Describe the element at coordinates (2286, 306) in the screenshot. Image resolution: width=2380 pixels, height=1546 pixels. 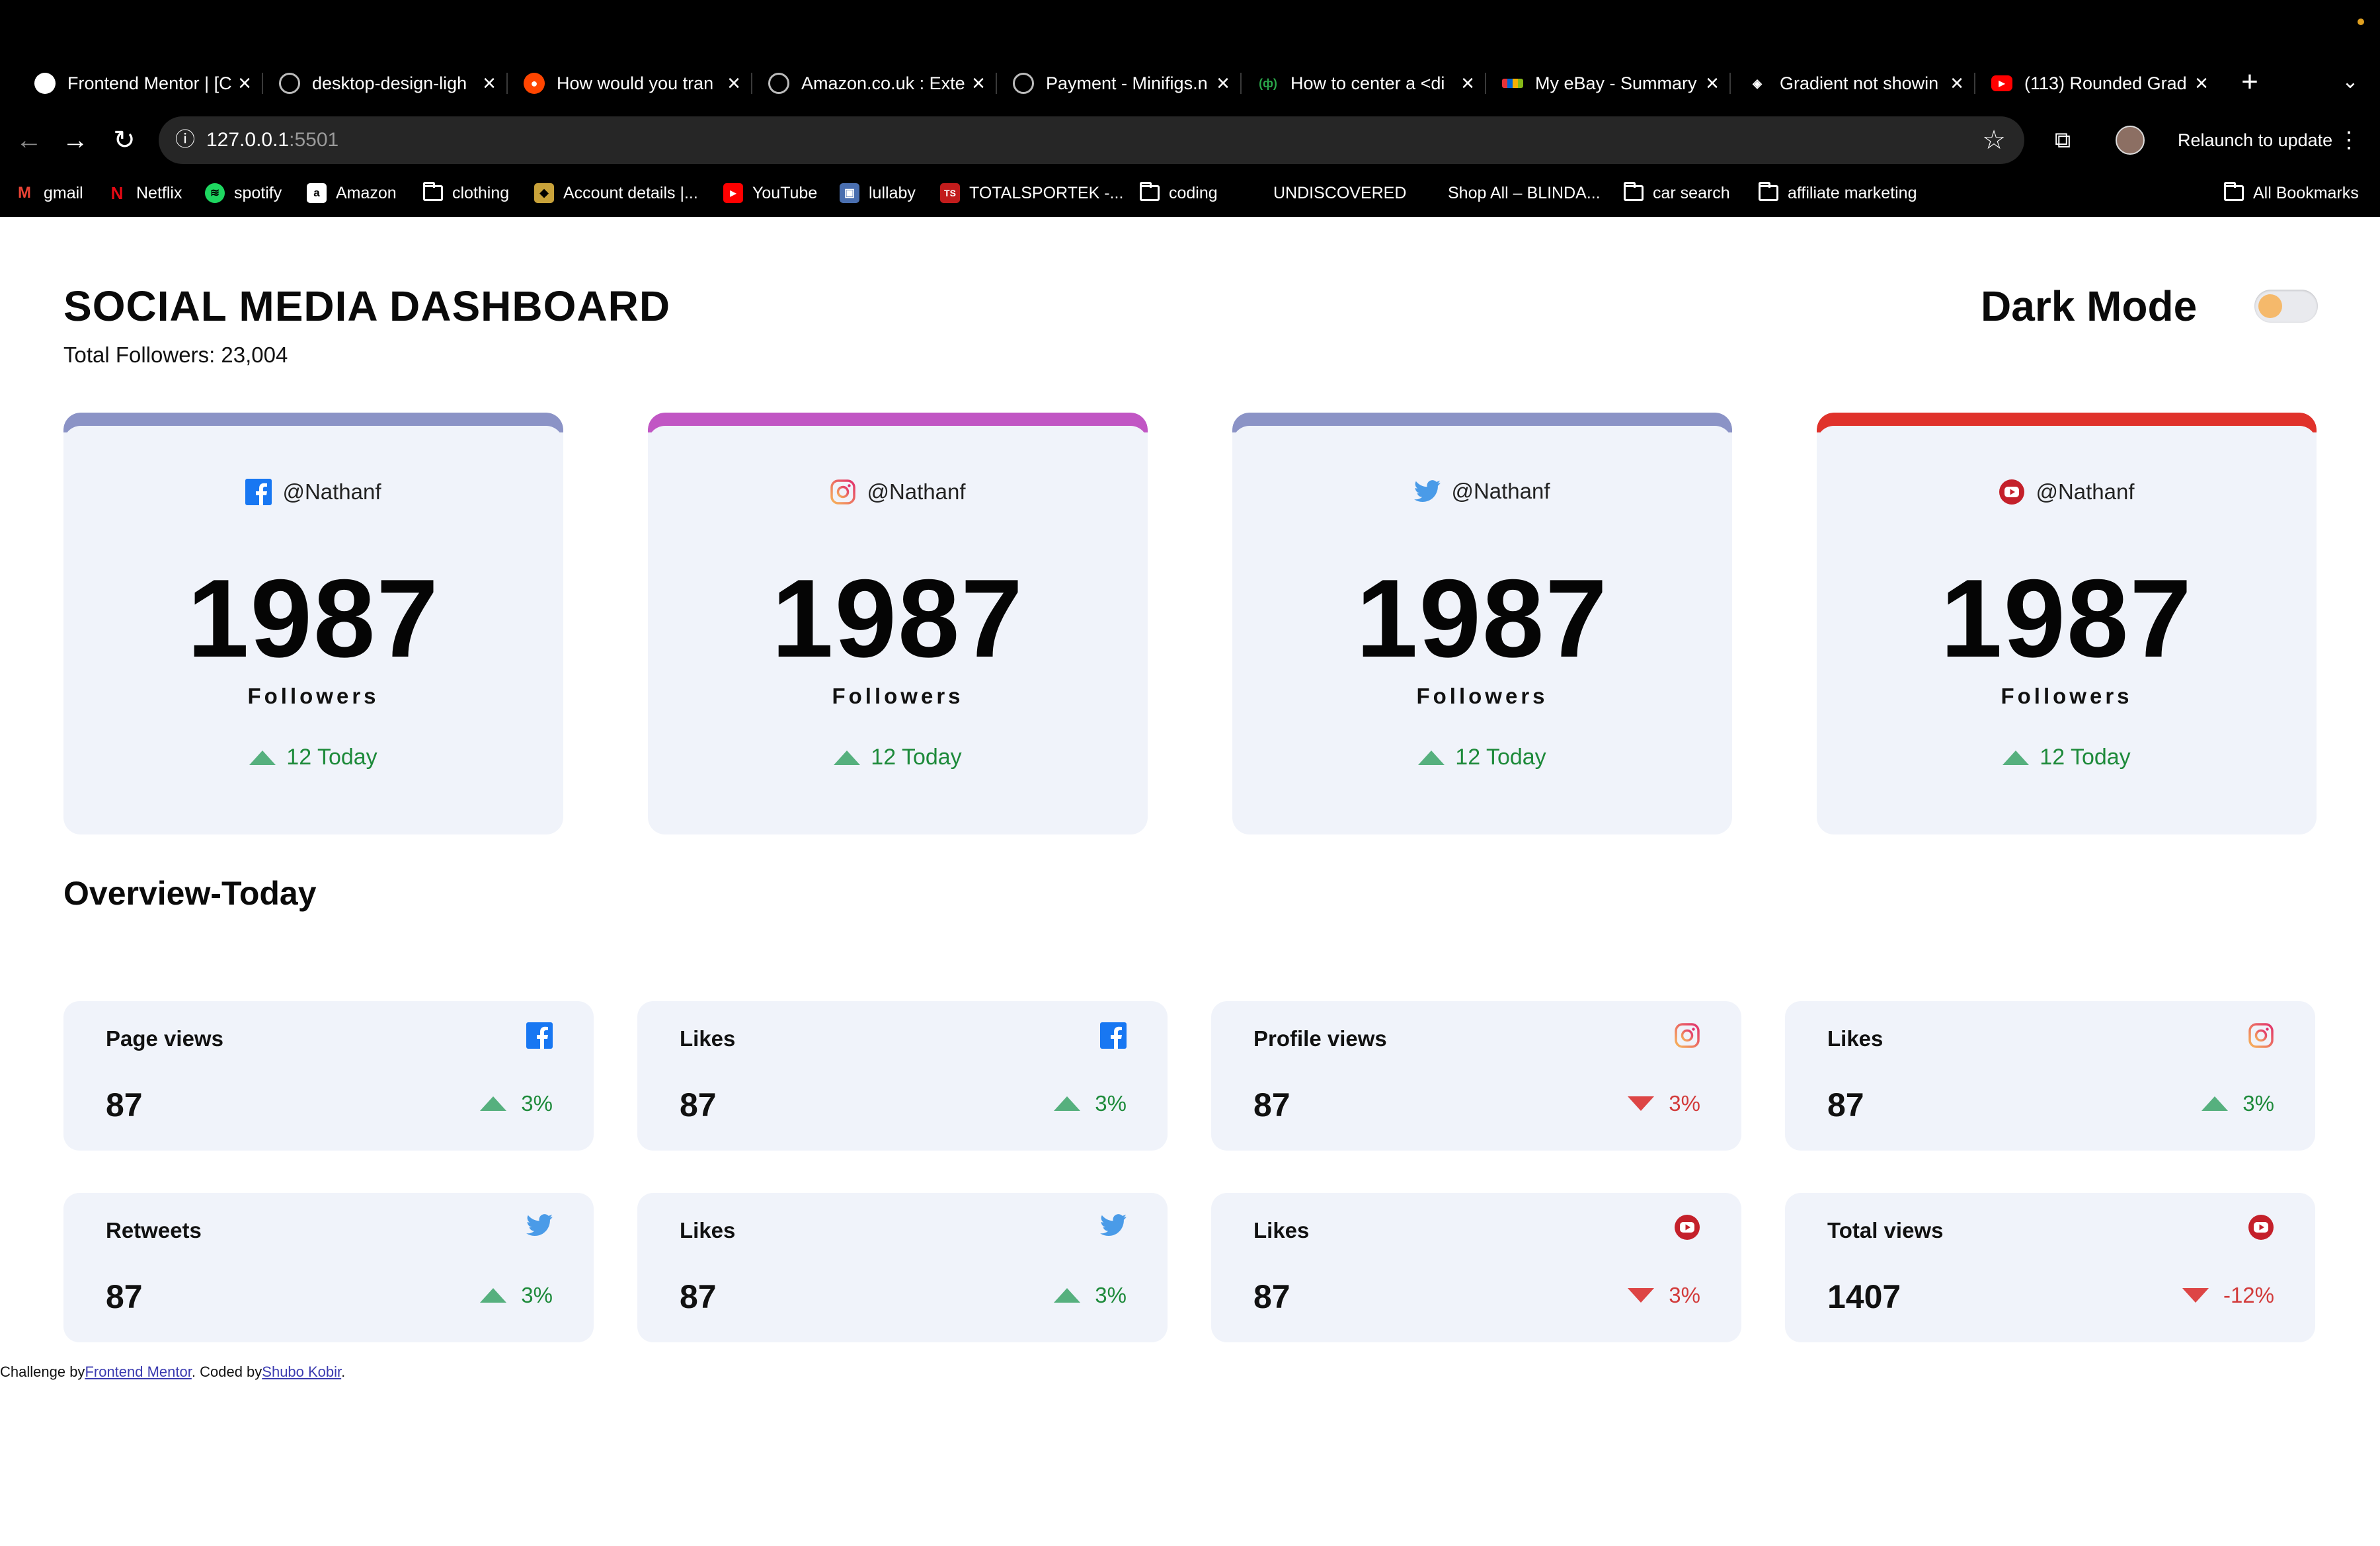
I see `dark-mode-toggle` at that location.